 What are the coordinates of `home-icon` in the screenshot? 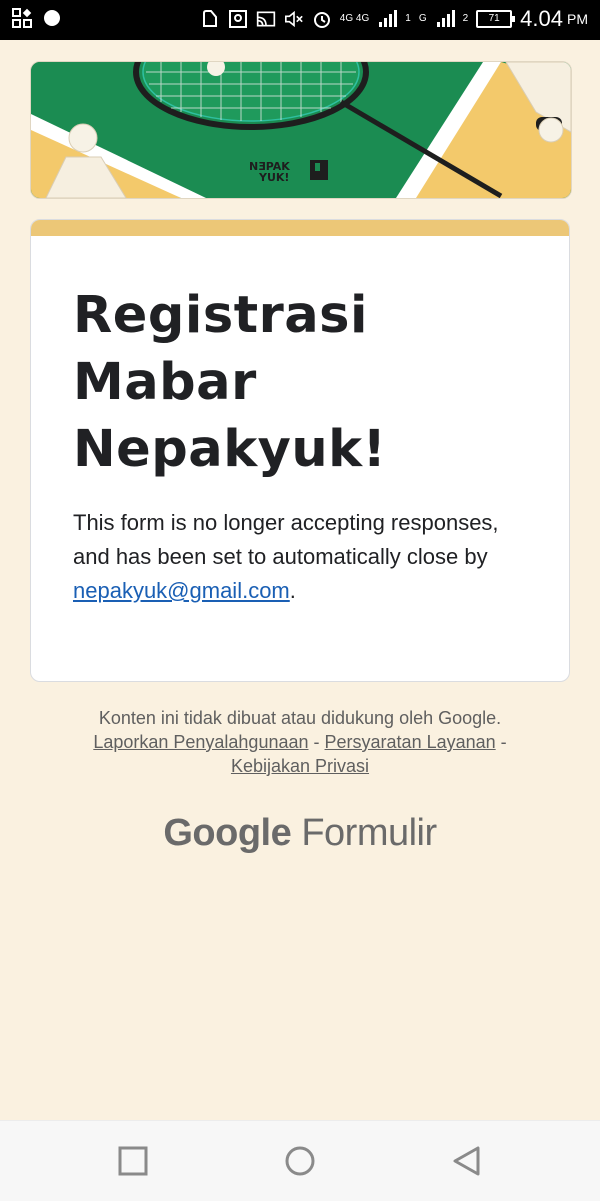 It's located at (300, 1161).